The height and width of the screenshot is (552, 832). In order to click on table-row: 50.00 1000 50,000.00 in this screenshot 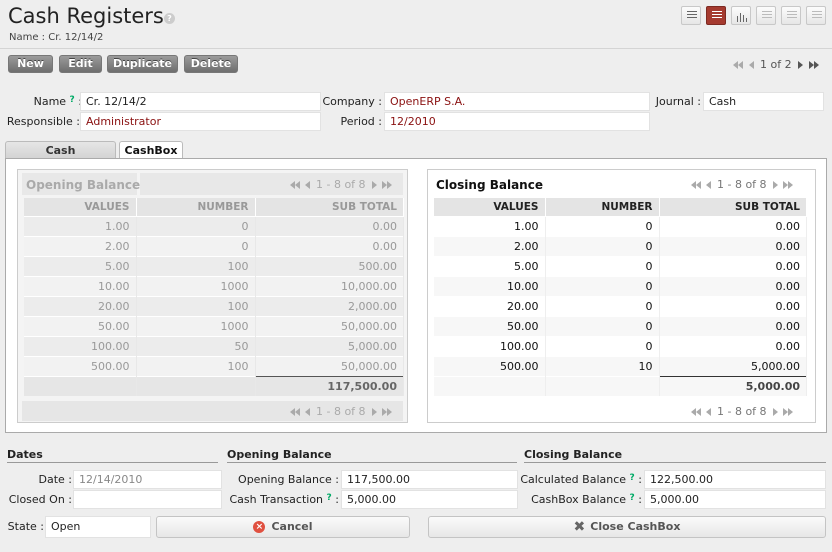, I will do `click(214, 325)`.